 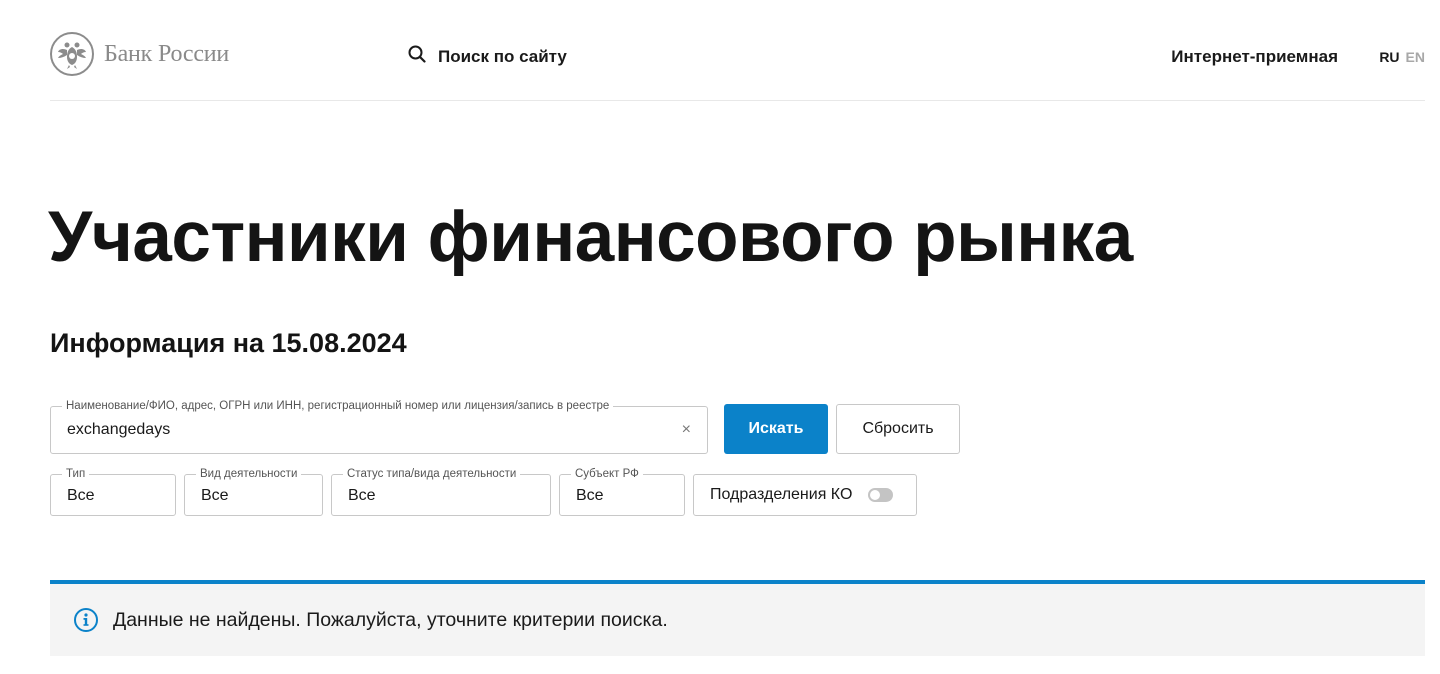 What do you see at coordinates (417, 56) in the screenshot?
I see `search-icon` at bounding box center [417, 56].